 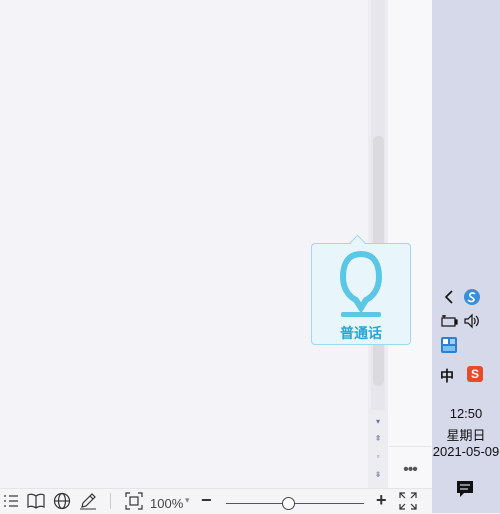 What do you see at coordinates (88, 501) in the screenshot?
I see `write-mode-icon` at bounding box center [88, 501].